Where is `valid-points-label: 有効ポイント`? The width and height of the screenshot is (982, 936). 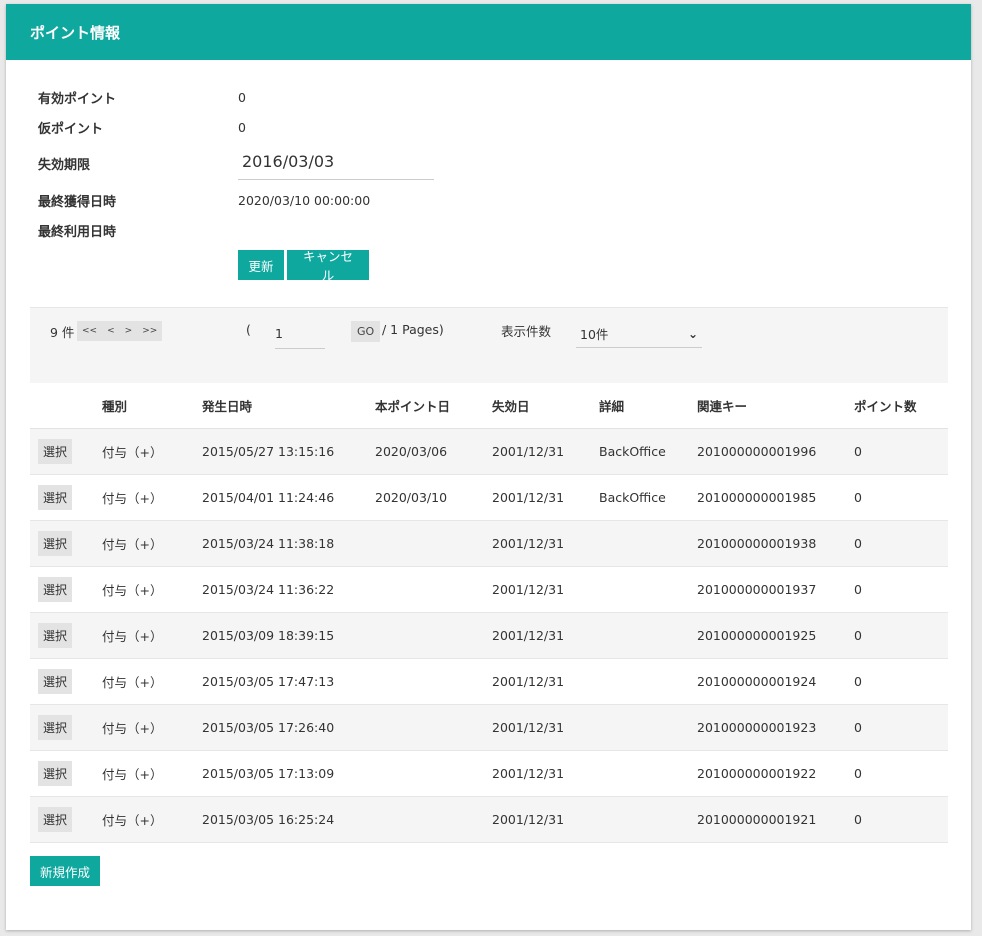
valid-points-label: 有効ポイント is located at coordinates (77, 99).